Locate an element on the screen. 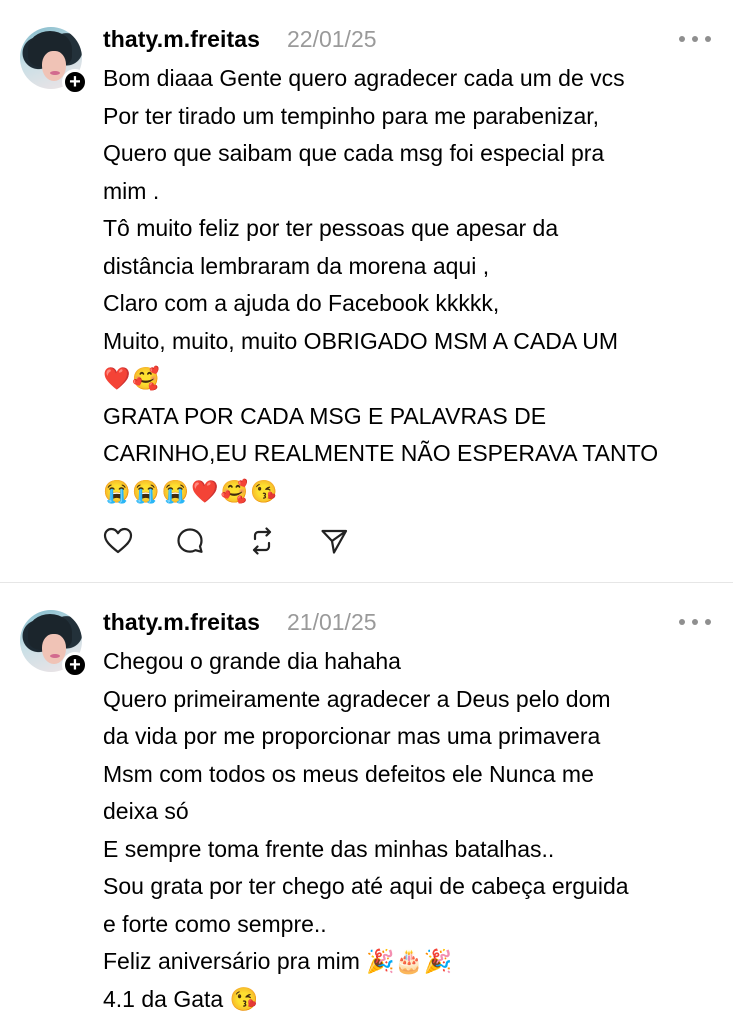  text-line: distância lembraram da morena aqui , is located at coordinates (296, 265).